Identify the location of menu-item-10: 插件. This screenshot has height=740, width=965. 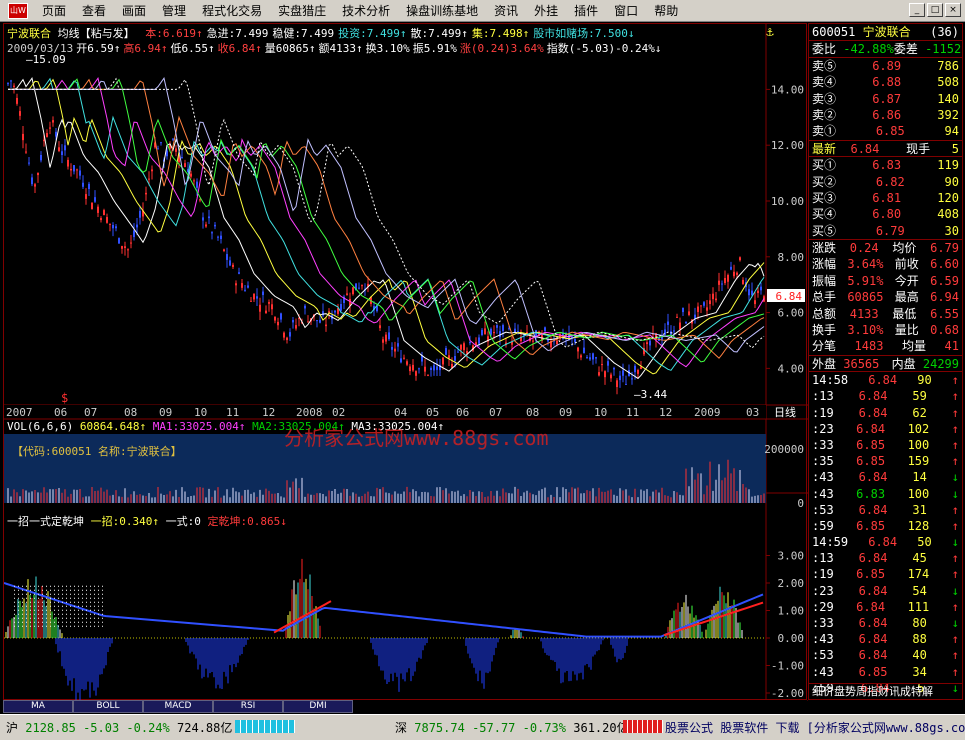
(586, 11).